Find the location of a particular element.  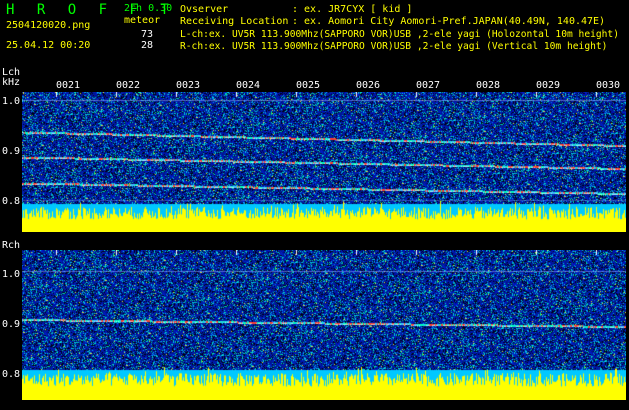

rch-ylabel-1: 1.0 is located at coordinates (11, 274).